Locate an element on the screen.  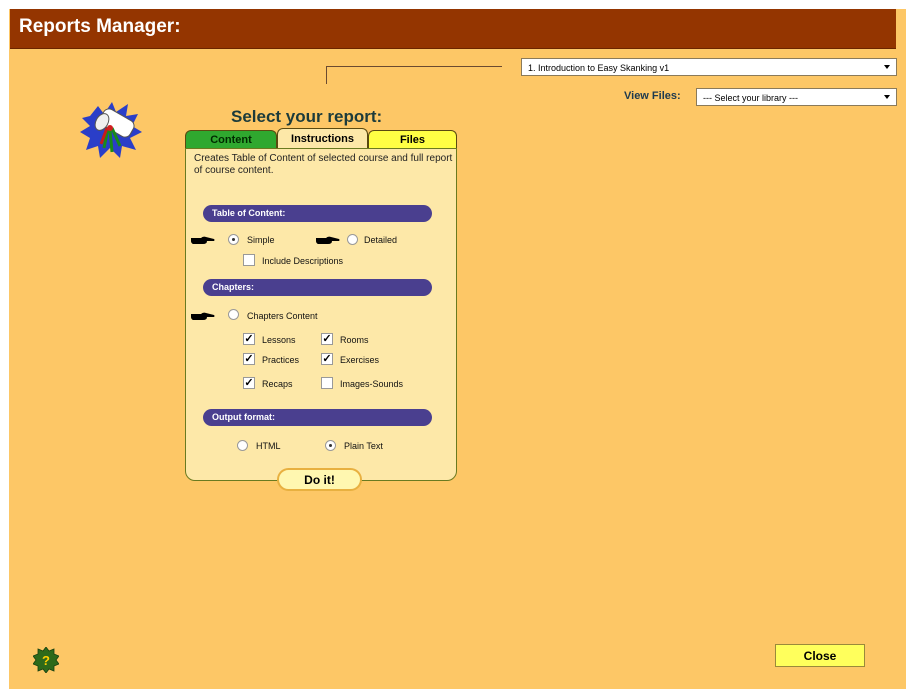
toc-simple-label: Simple is located at coordinates (261, 240).